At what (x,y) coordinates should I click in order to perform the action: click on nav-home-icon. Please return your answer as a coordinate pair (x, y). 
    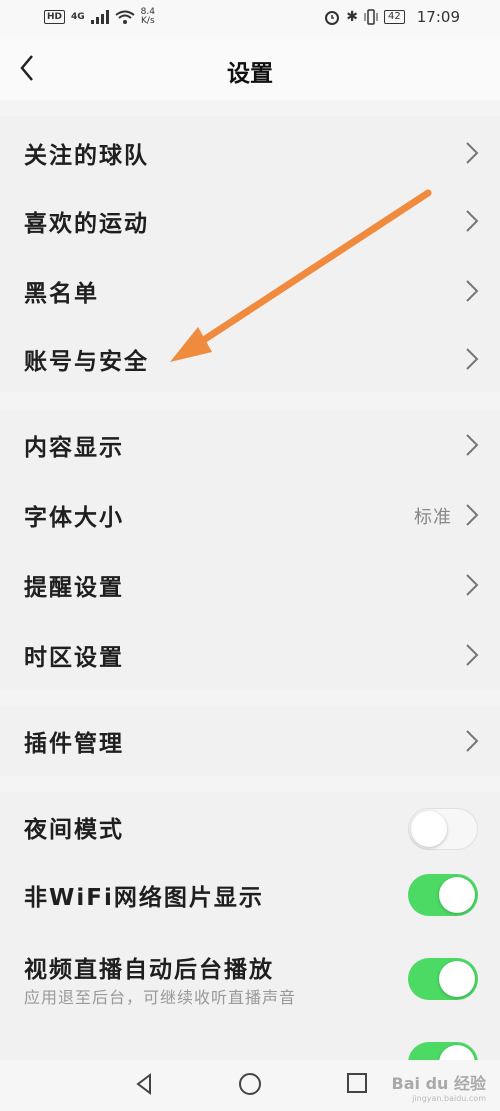
    Looking at the image, I should click on (250, 1084).